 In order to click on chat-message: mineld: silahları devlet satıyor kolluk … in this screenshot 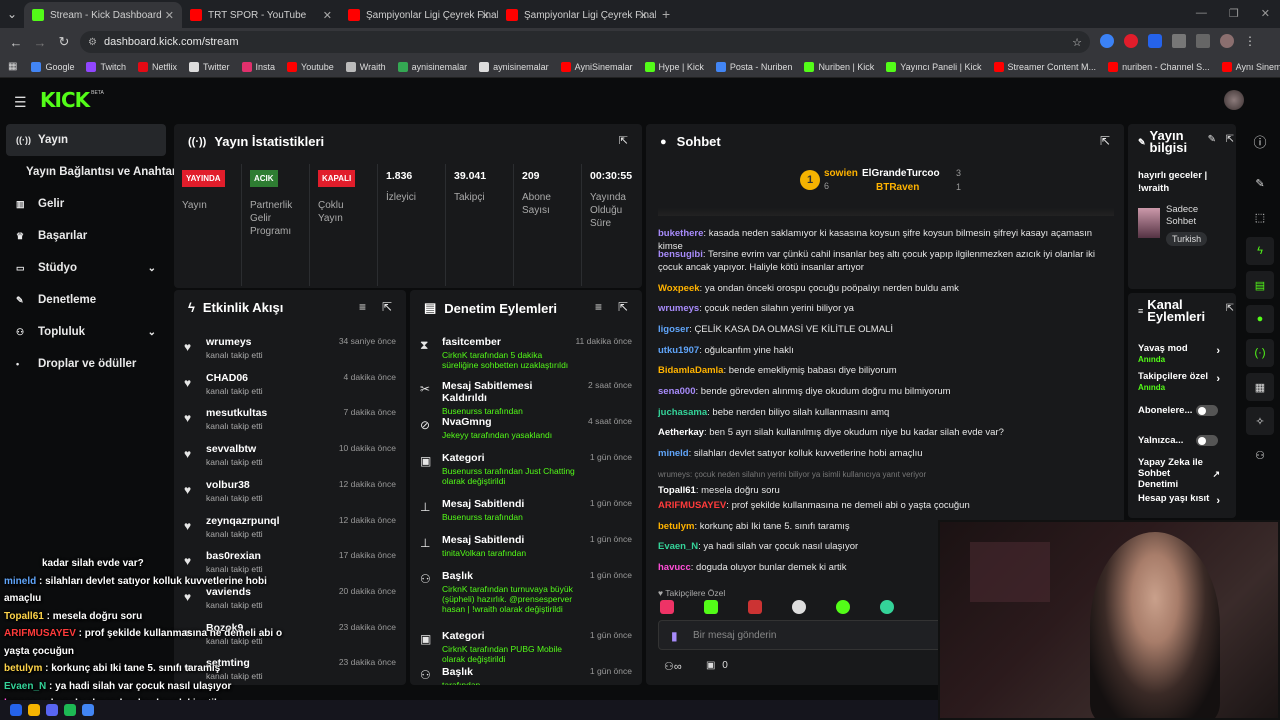, I will do `click(886, 453)`.